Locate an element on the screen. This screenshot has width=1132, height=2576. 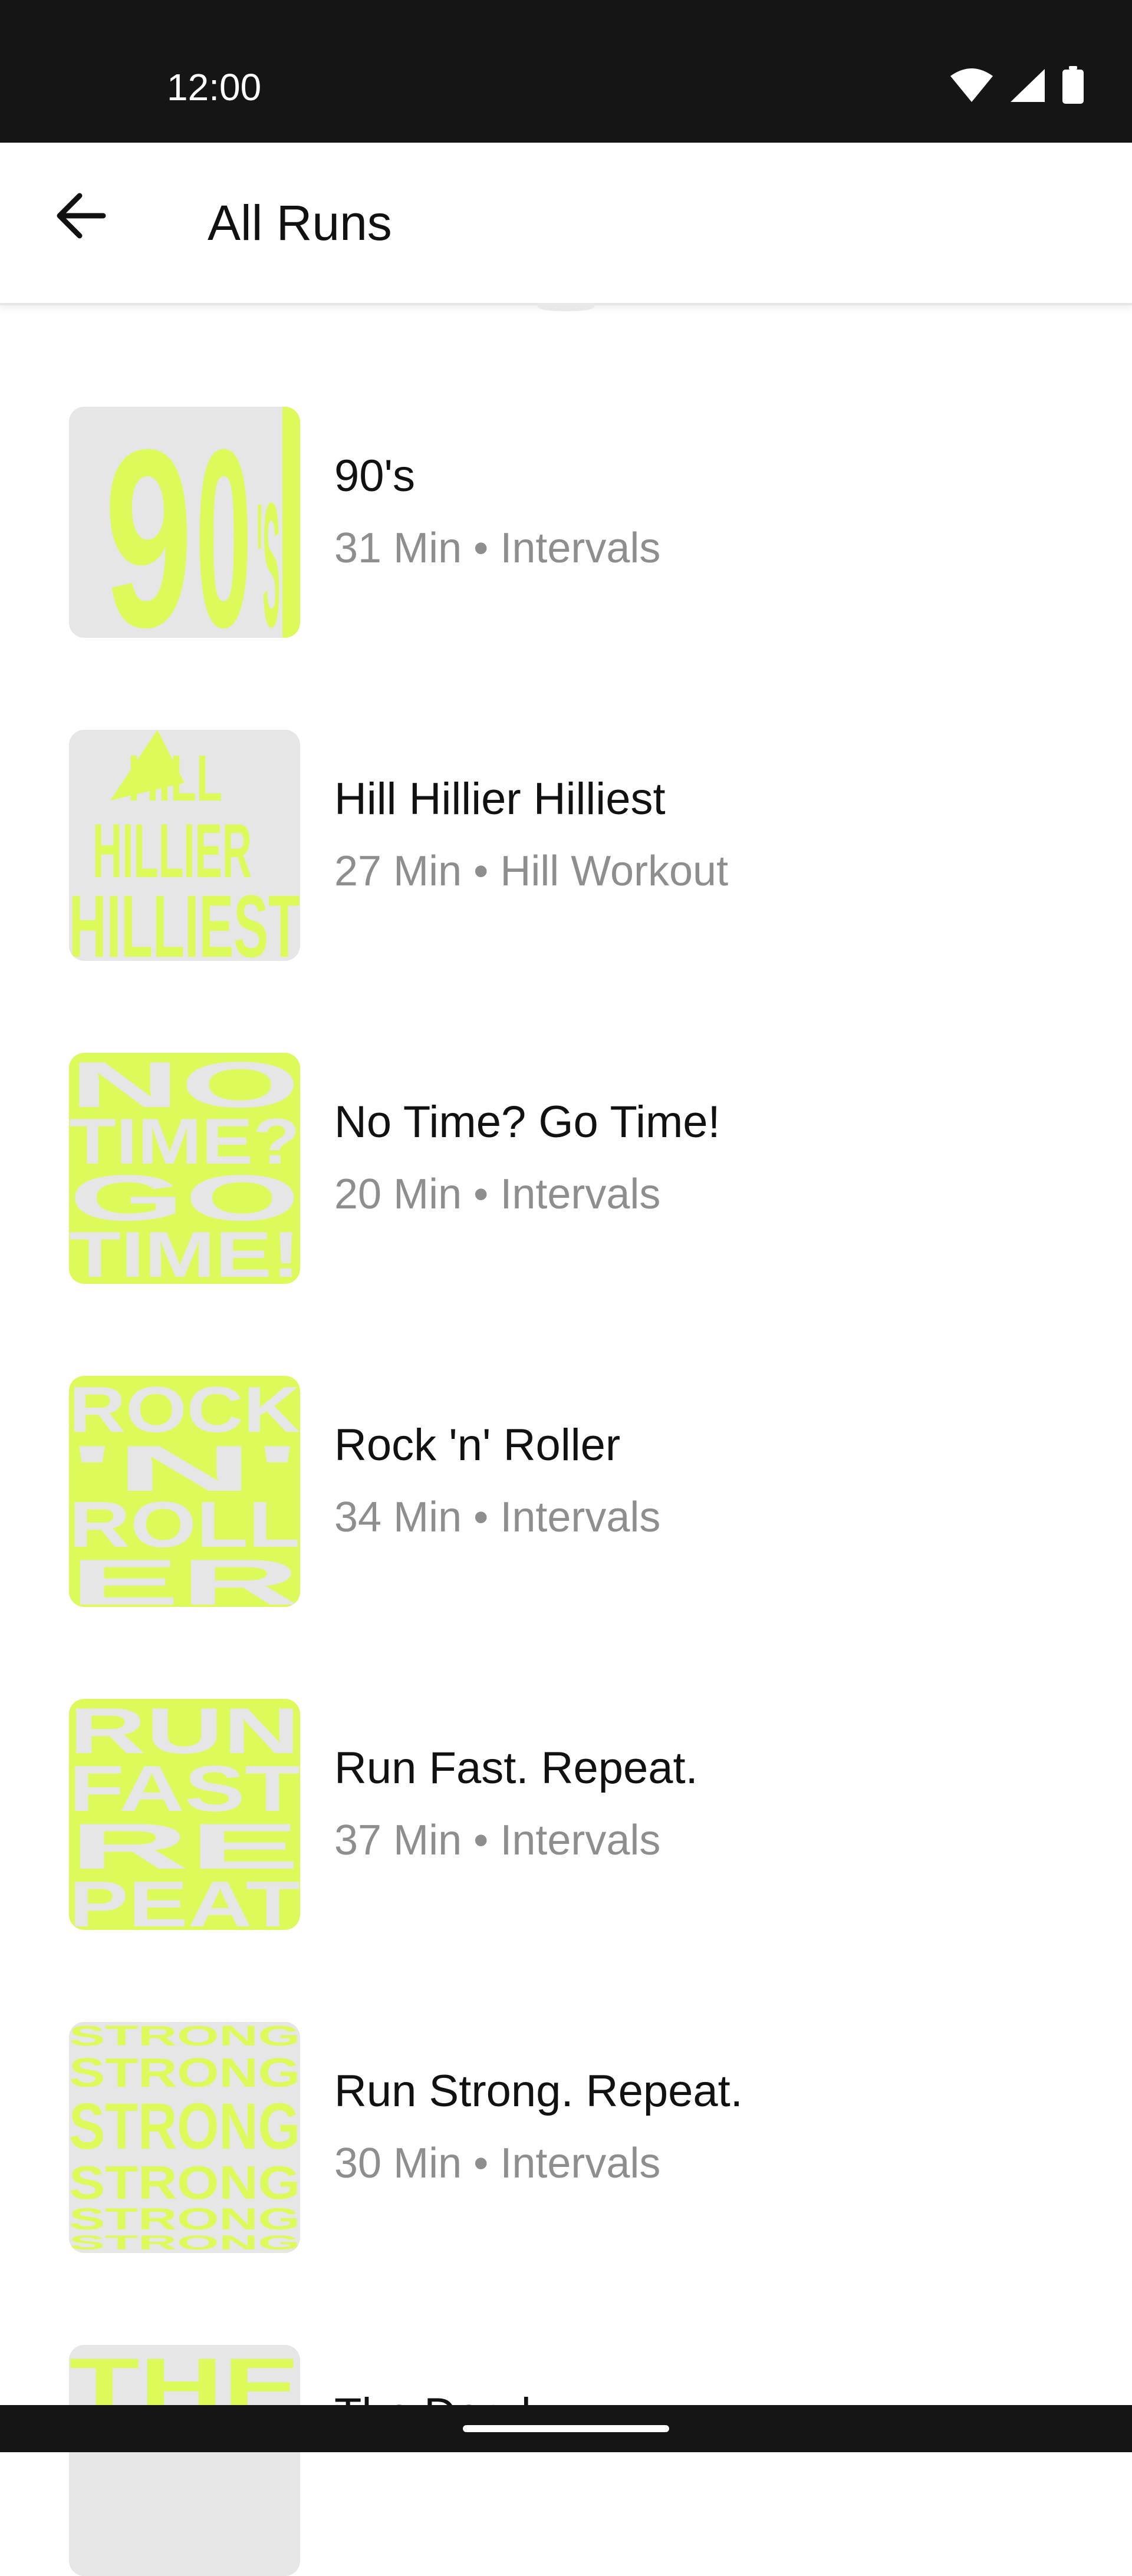
home-indicator is located at coordinates (566, 2428).